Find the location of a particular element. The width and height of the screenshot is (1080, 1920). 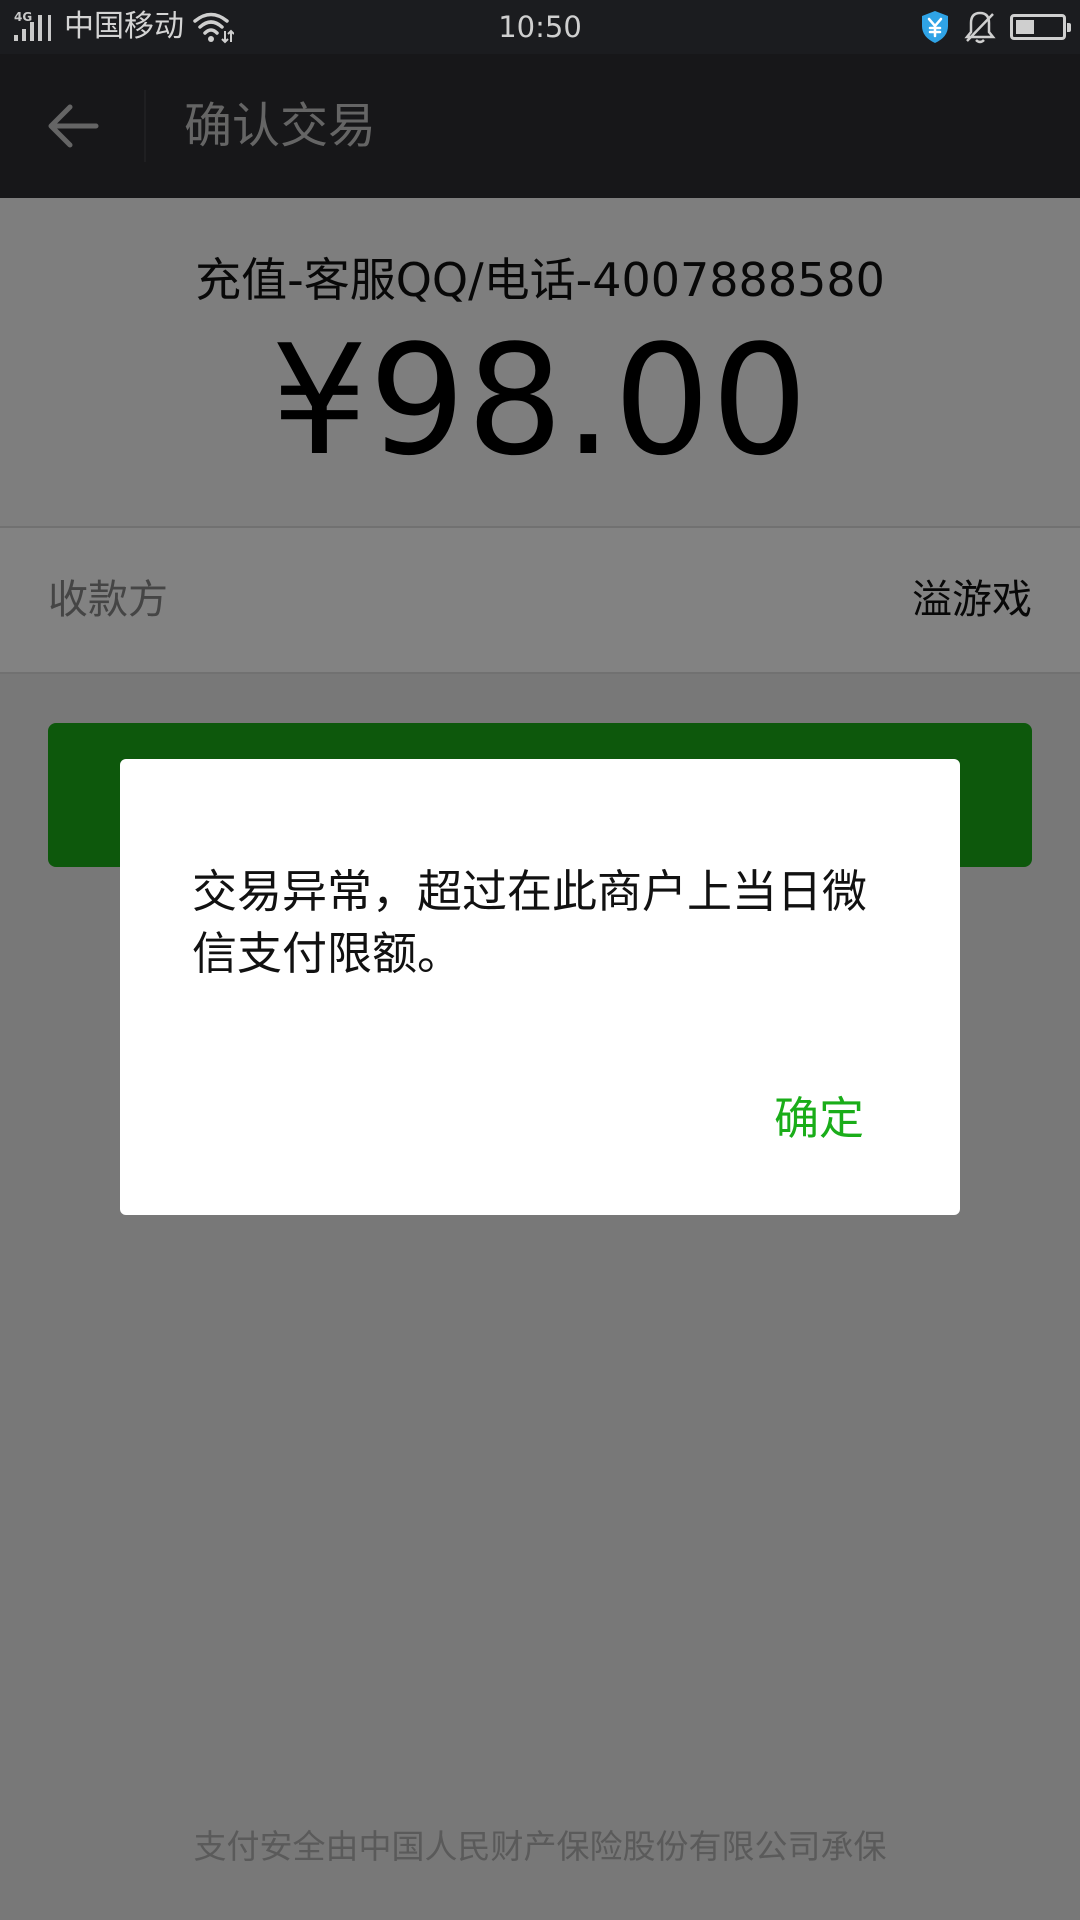

status-right is located at coordinates (995, 27).